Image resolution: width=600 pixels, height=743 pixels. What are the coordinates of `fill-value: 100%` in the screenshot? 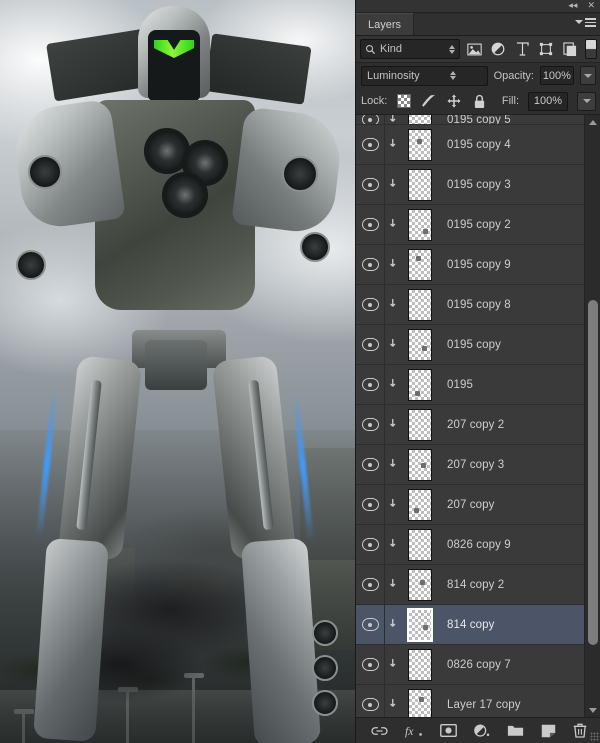 It's located at (548, 101).